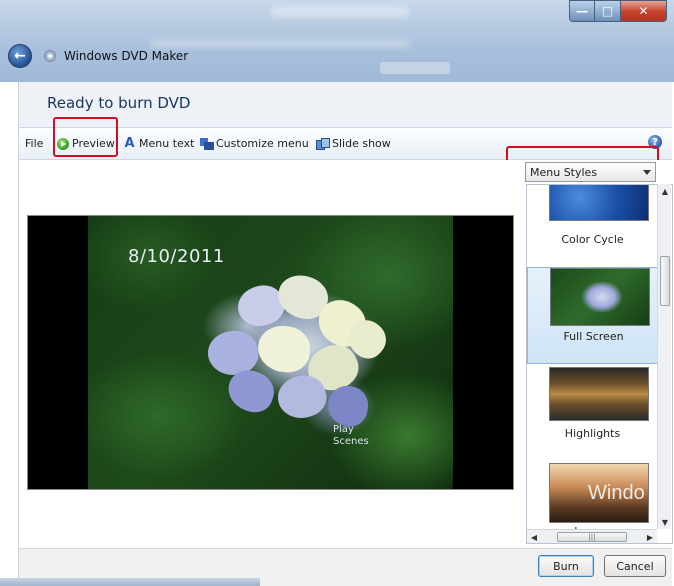  I want to click on app-title: Windows DVD Maker, so click(126, 56).